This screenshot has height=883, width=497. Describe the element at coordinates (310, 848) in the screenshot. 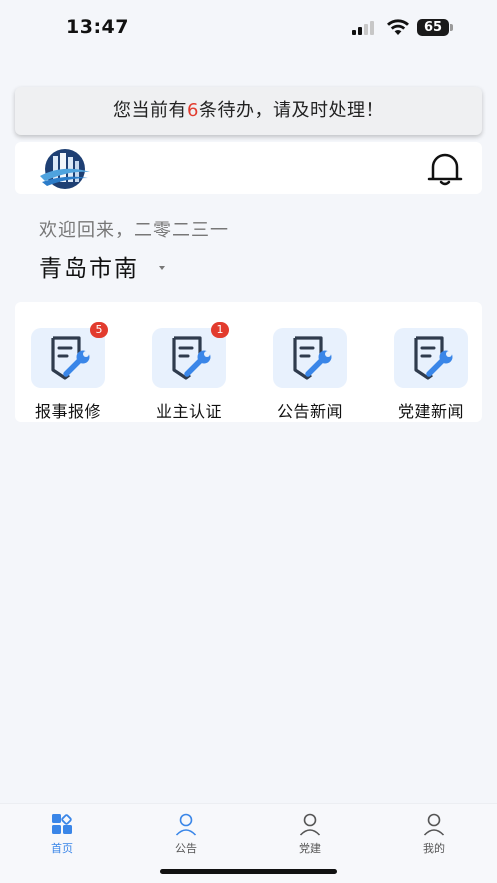

I see `tab-label: 党建` at that location.